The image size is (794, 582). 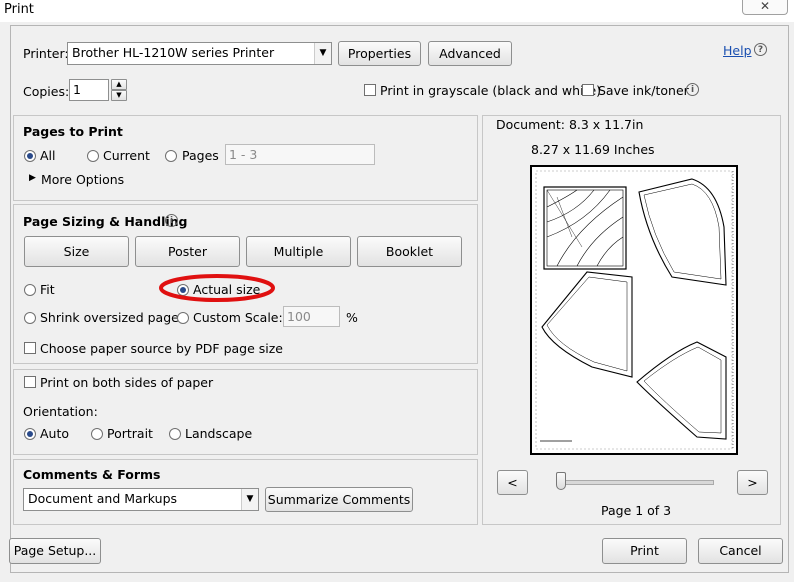 What do you see at coordinates (298, 251) in the screenshot?
I see `multiple-button: Multiple` at bounding box center [298, 251].